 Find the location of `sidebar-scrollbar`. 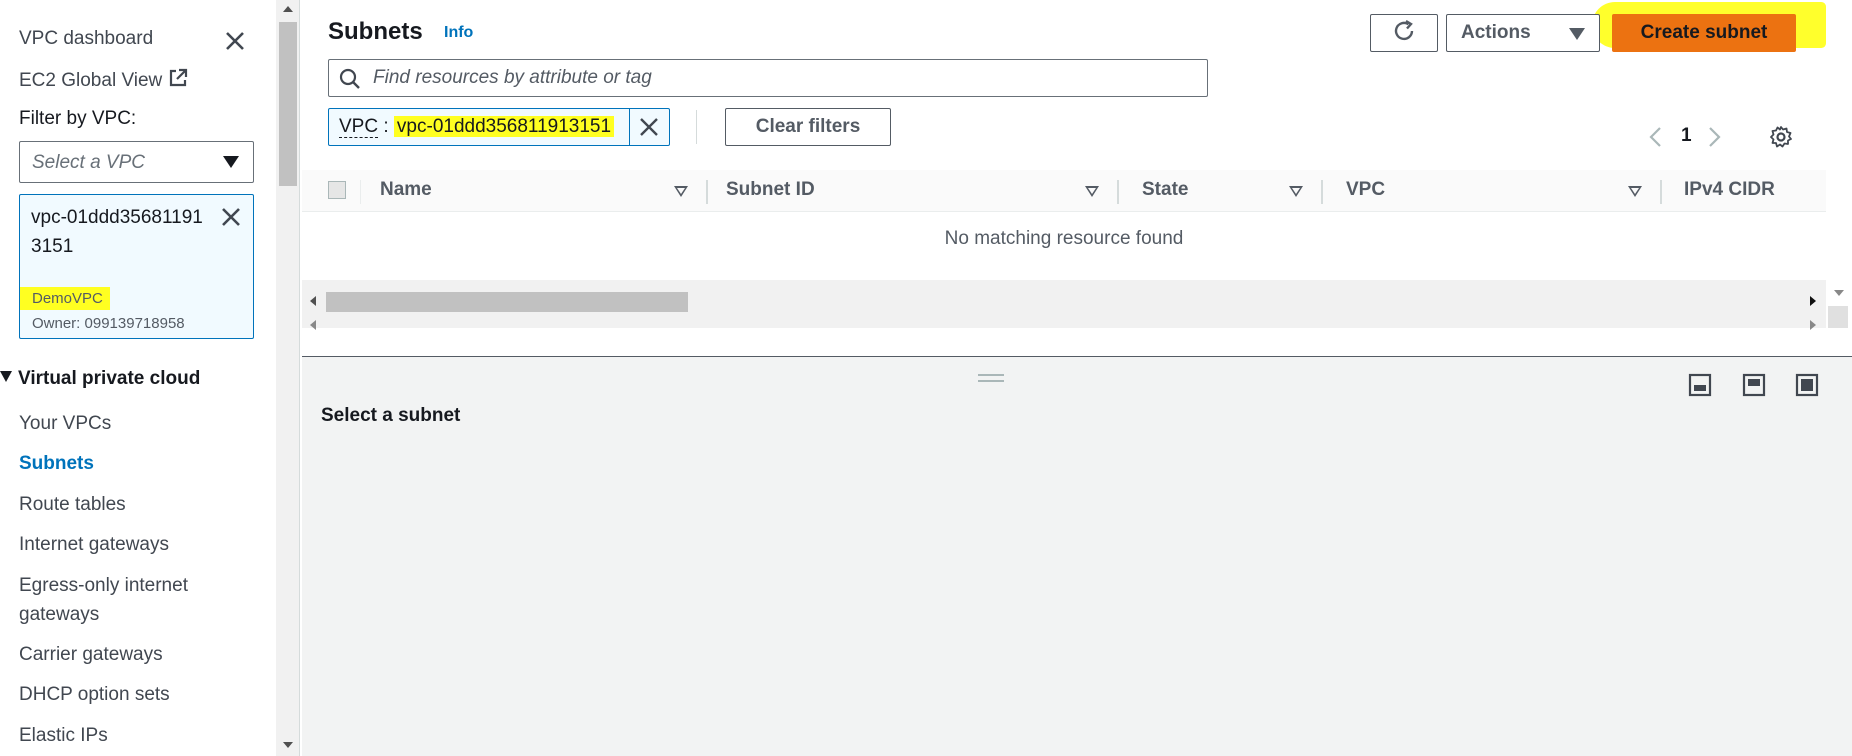

sidebar-scrollbar is located at coordinates (288, 378).